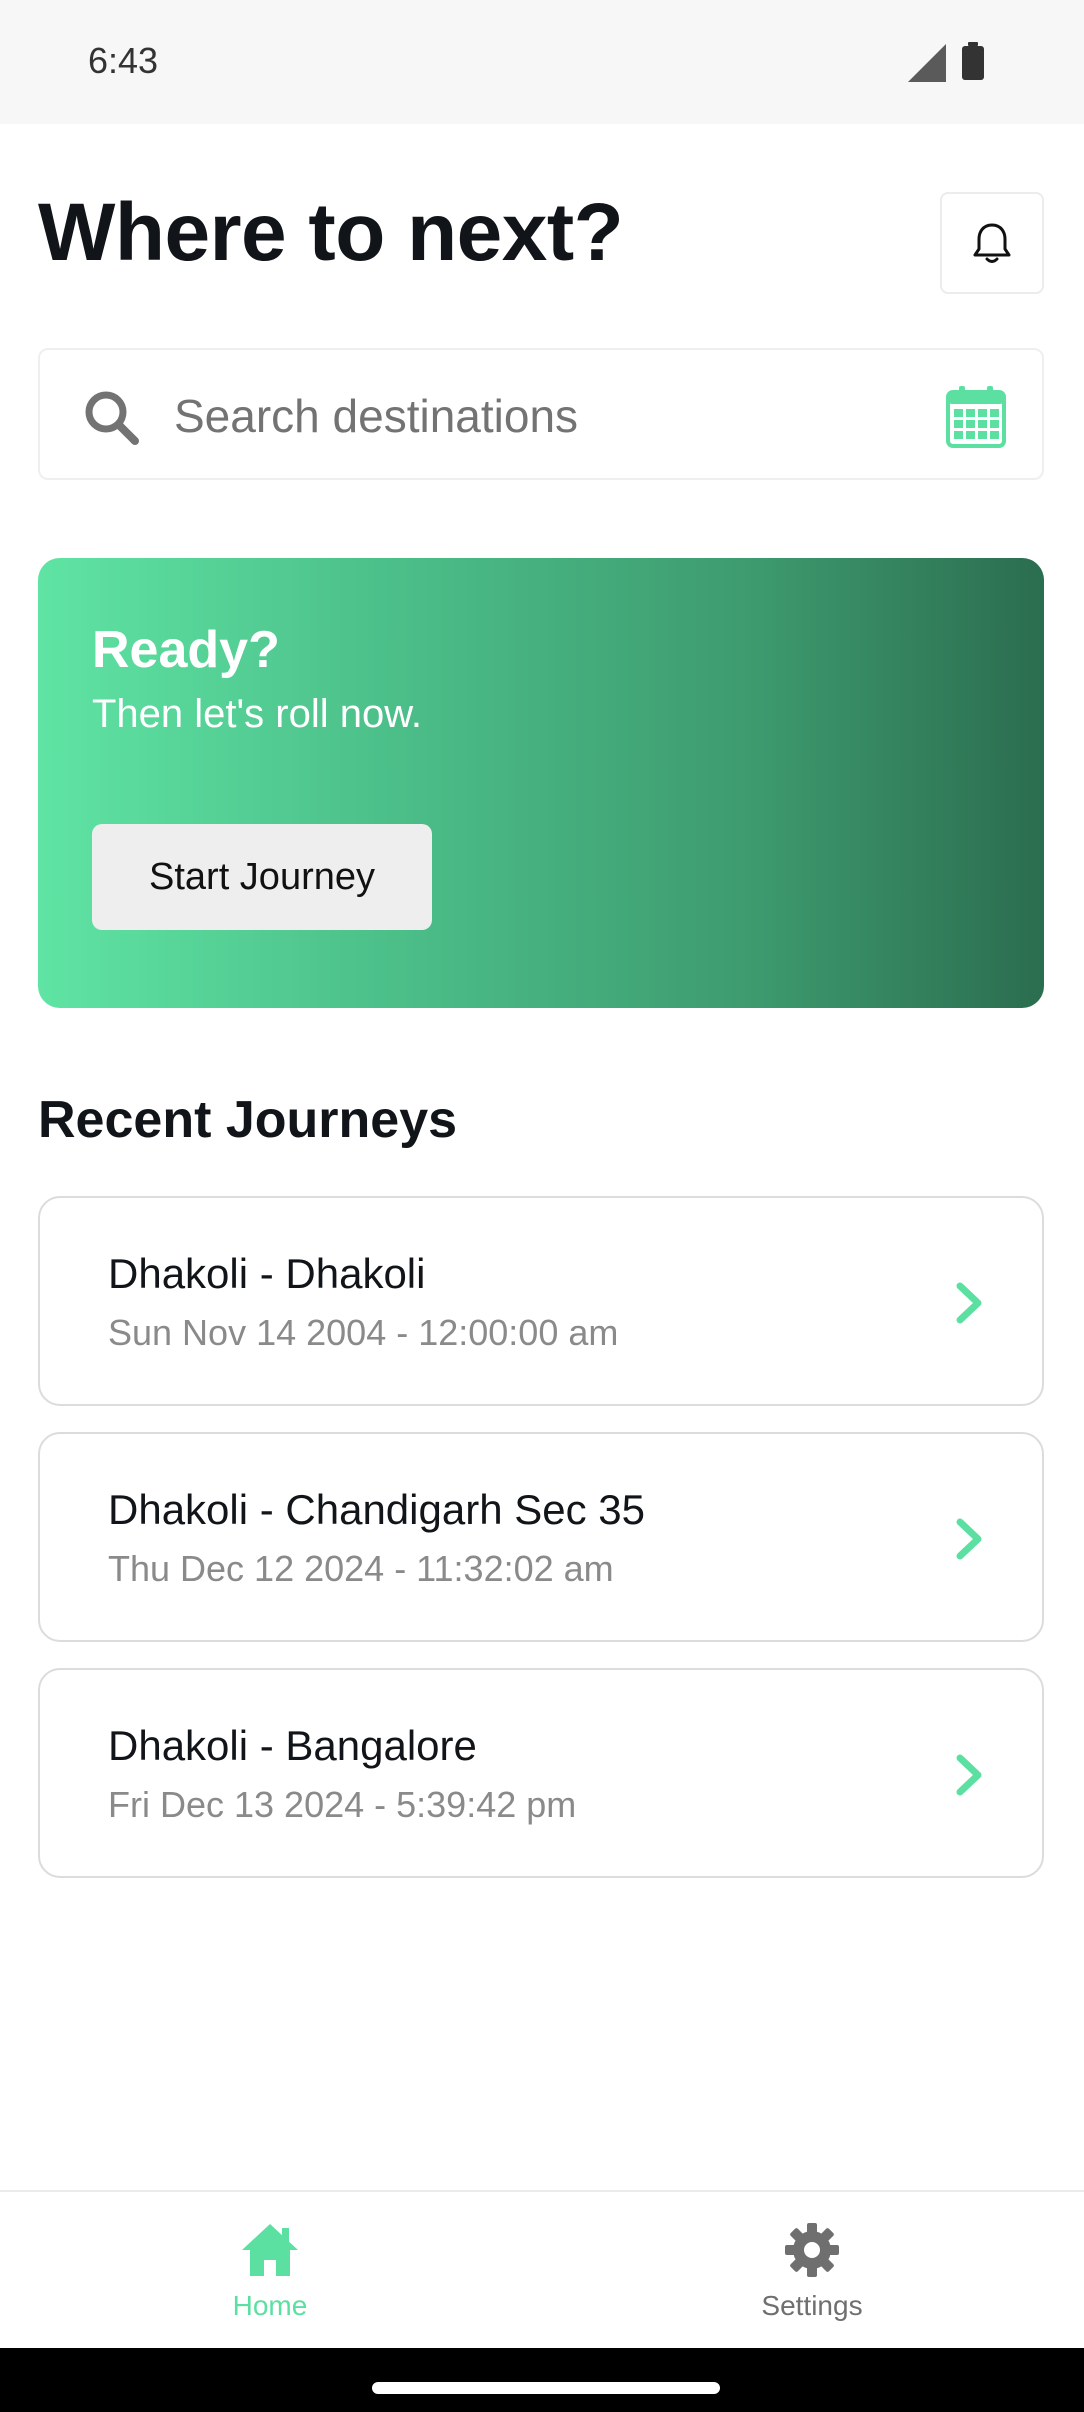 Image resolution: width=1084 pixels, height=2412 pixels. Describe the element at coordinates (112, 418) in the screenshot. I see `search-icon` at that location.